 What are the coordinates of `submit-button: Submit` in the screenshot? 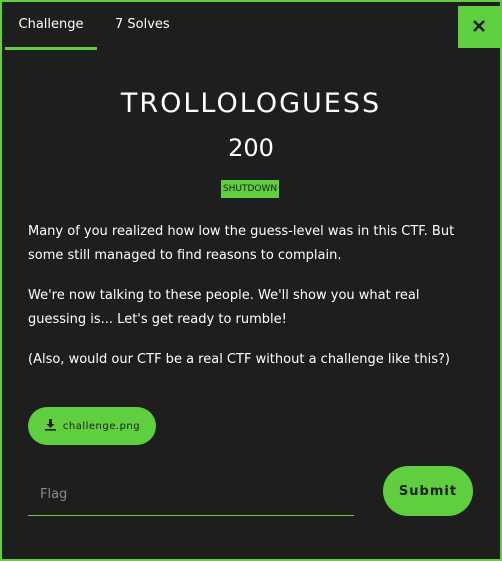 It's located at (428, 491).